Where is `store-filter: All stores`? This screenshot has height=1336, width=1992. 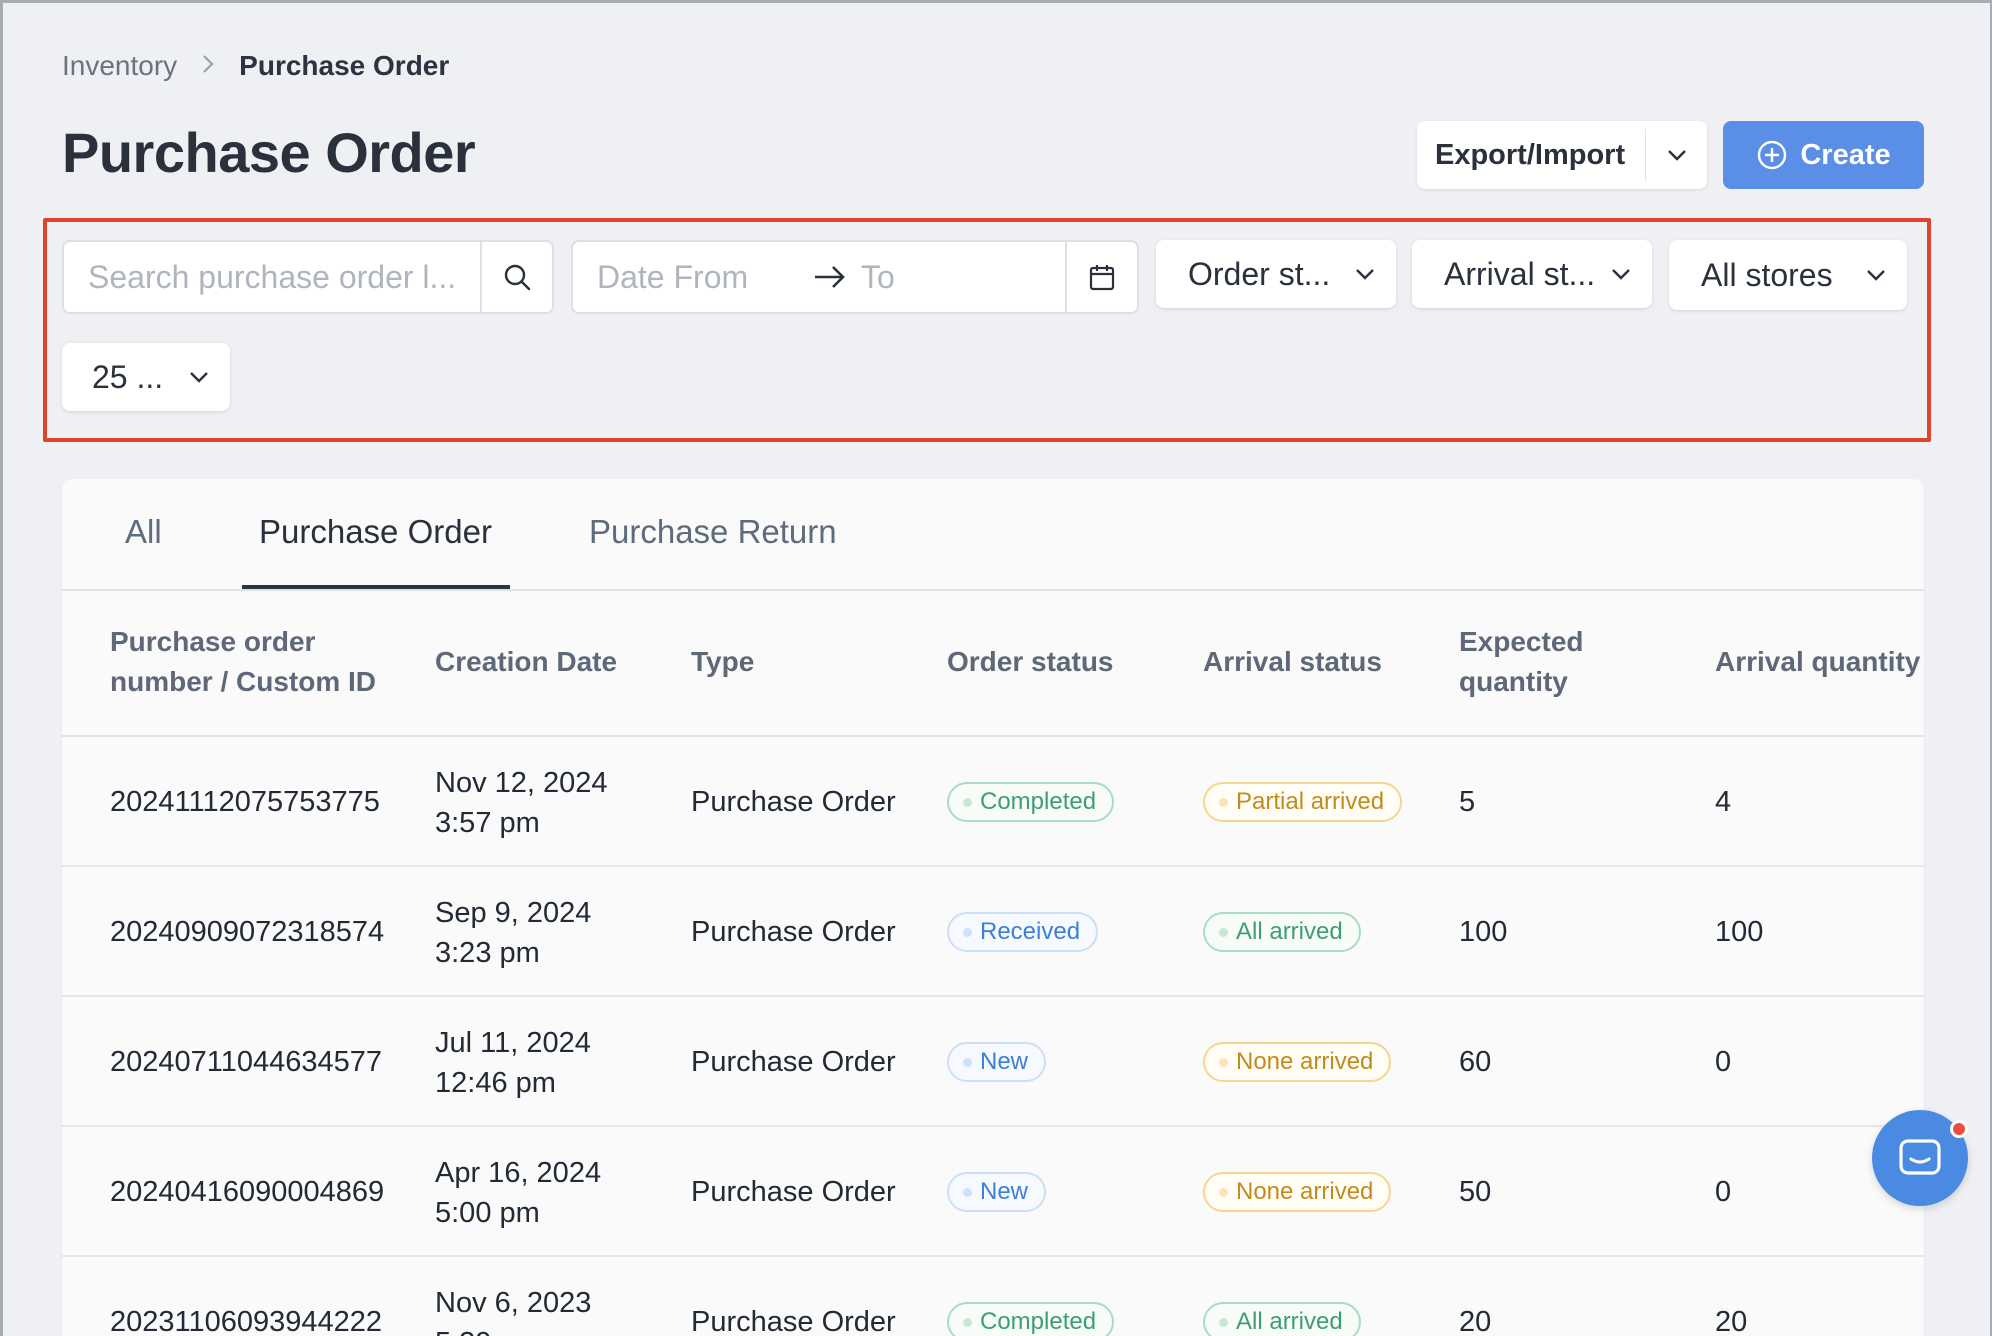
store-filter: All stores is located at coordinates (1788, 275).